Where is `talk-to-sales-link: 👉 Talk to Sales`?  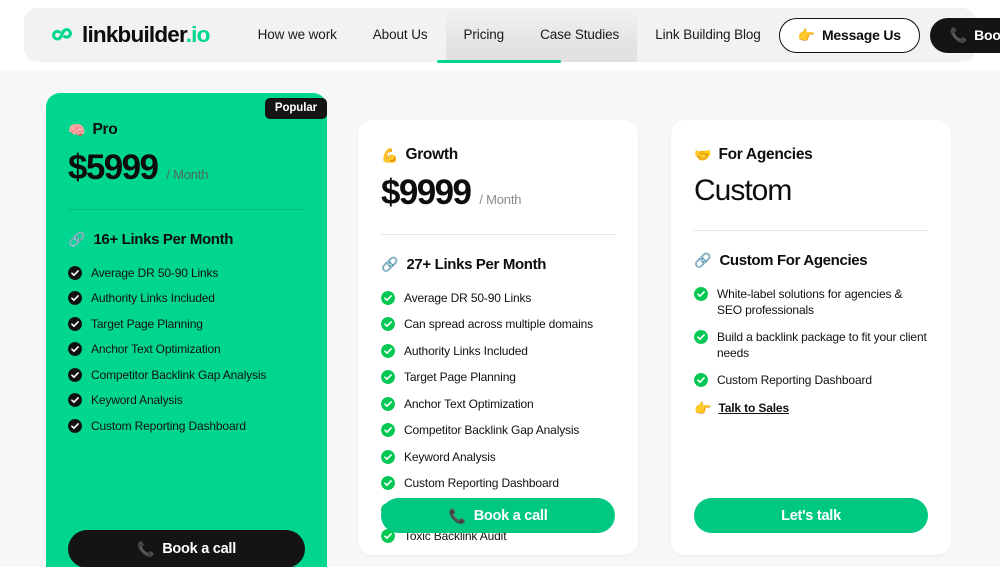
talk-to-sales-link: 👉 Talk to Sales is located at coordinates (811, 408).